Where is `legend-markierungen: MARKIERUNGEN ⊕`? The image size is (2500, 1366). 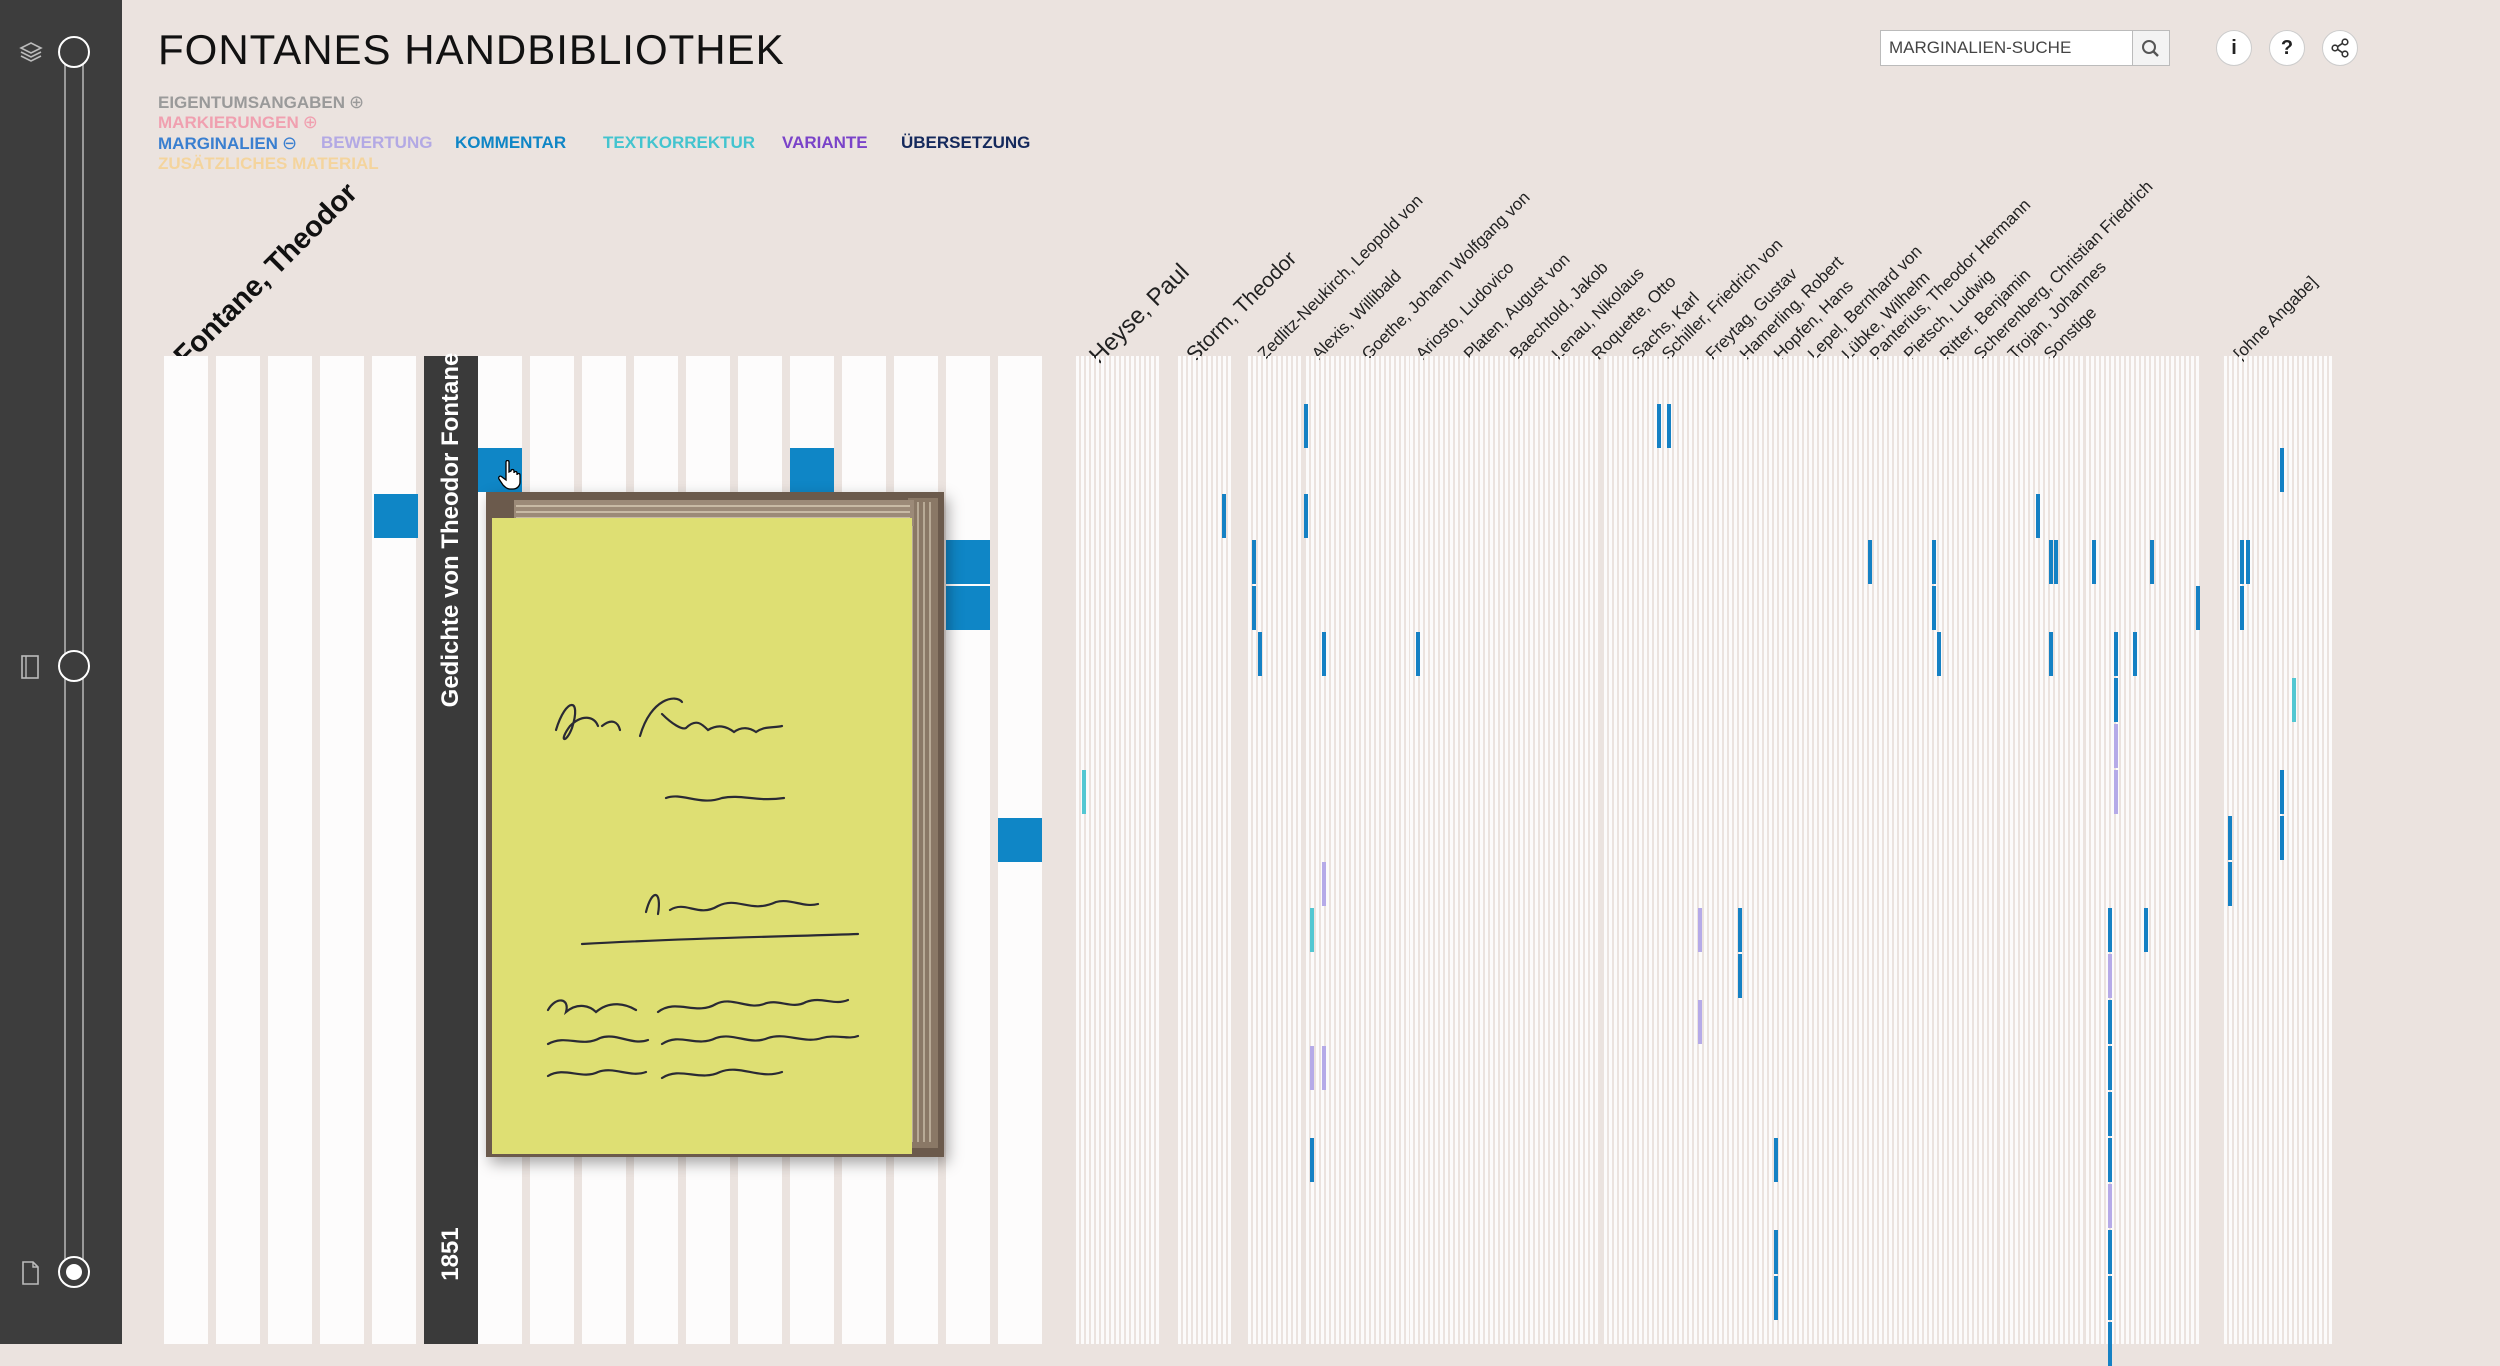
legend-markierungen: MARKIERUNGEN ⊕ is located at coordinates (238, 122).